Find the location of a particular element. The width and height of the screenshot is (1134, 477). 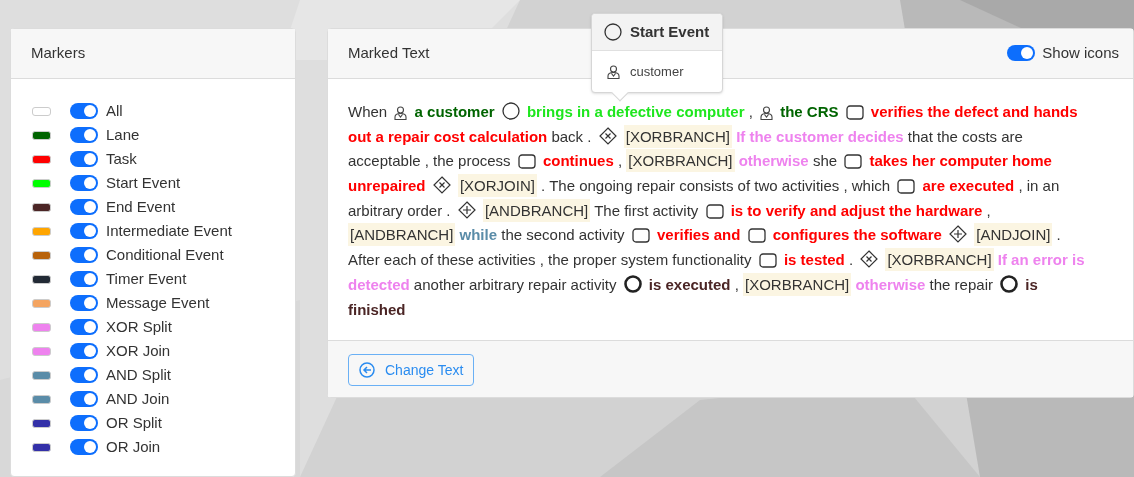

text-run: the repair is located at coordinates (961, 284).